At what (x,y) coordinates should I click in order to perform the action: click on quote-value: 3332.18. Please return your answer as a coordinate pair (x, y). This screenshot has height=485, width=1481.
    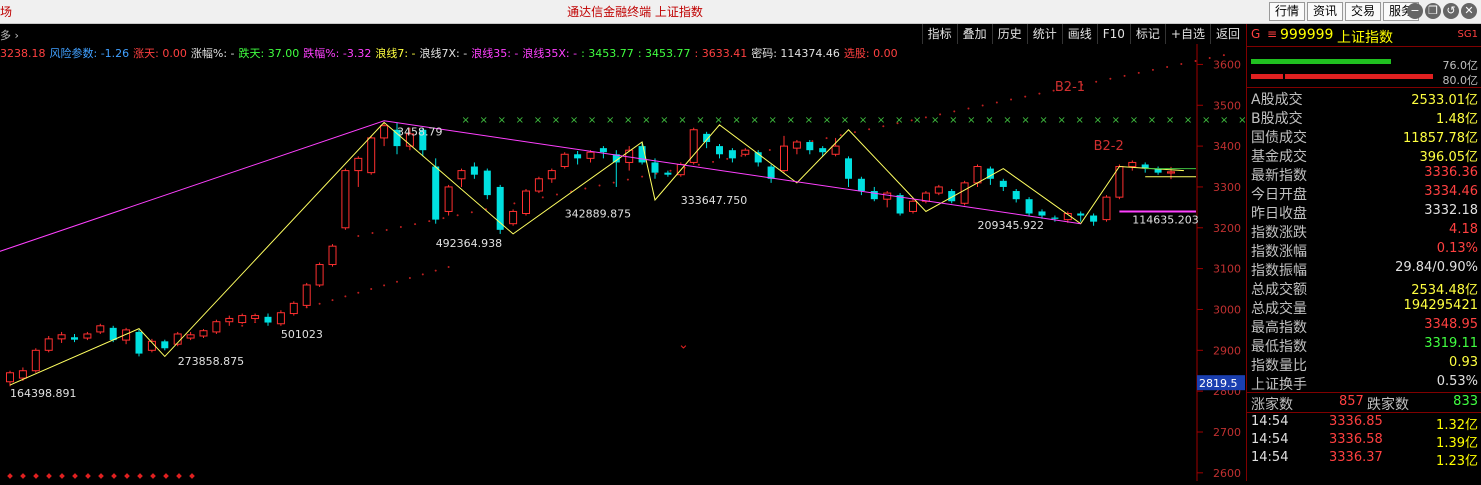
    Looking at the image, I should click on (1451, 210).